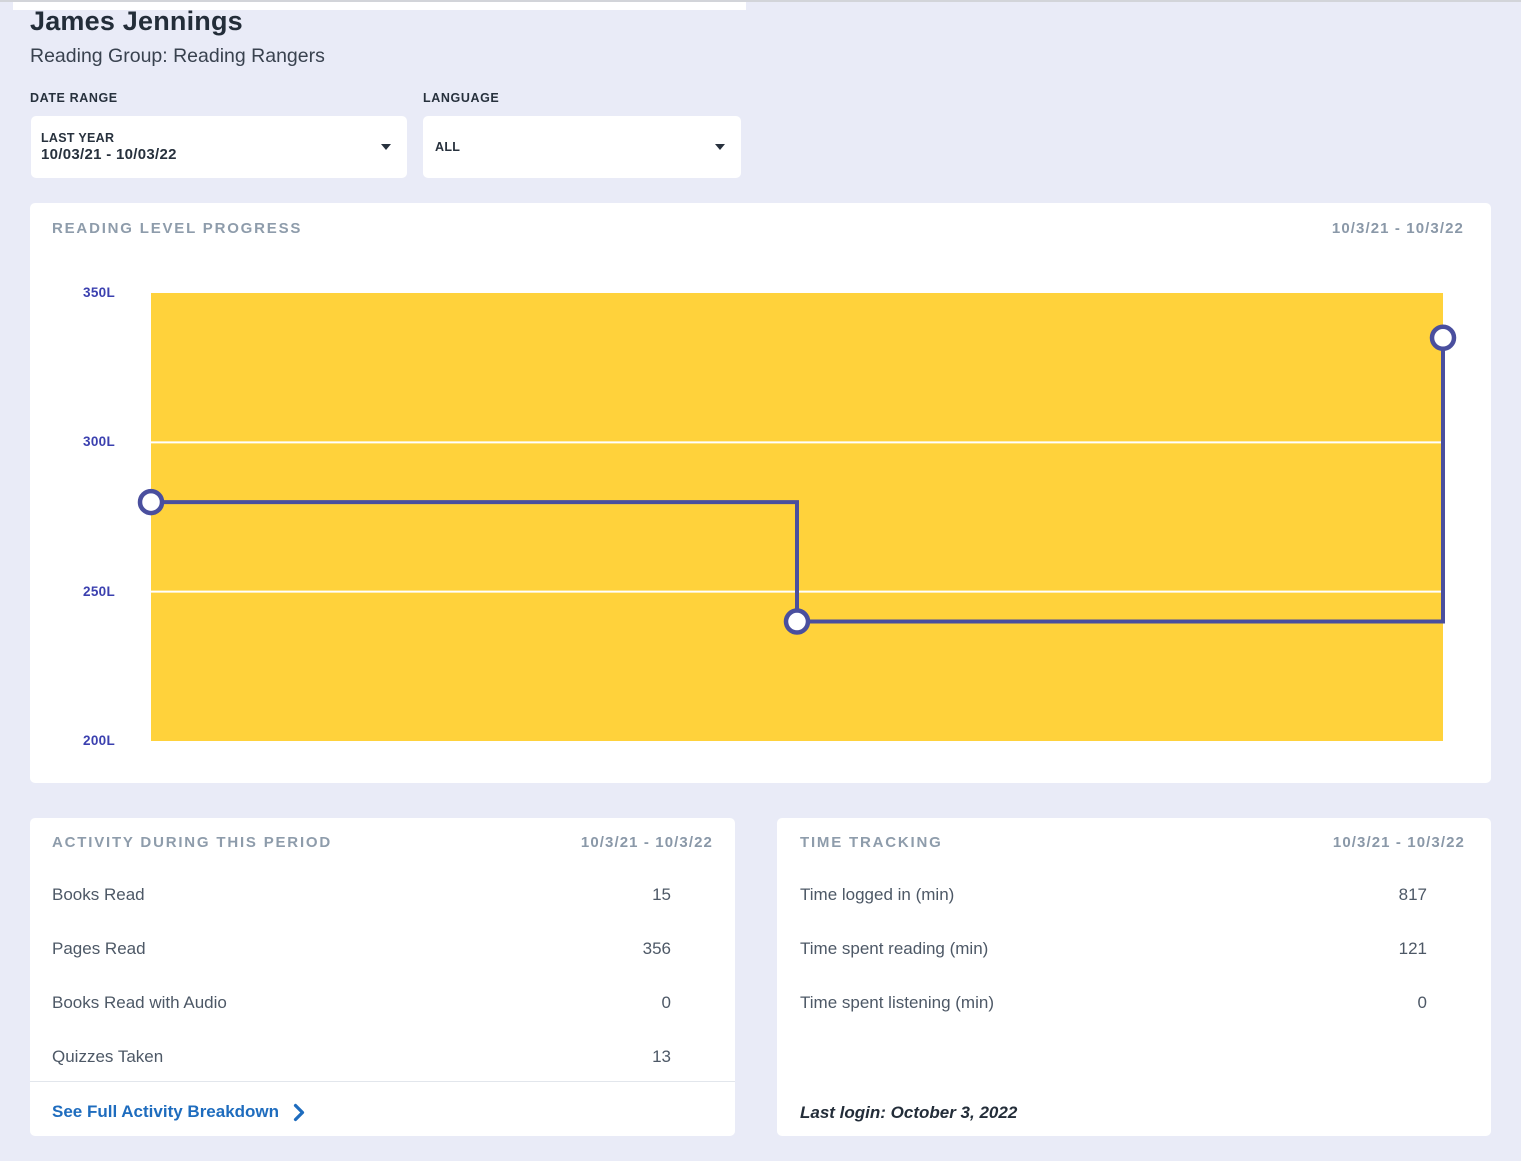 The image size is (1521, 1161). What do you see at coordinates (582, 147) in the screenshot?
I see `language-dropdown: ALL` at bounding box center [582, 147].